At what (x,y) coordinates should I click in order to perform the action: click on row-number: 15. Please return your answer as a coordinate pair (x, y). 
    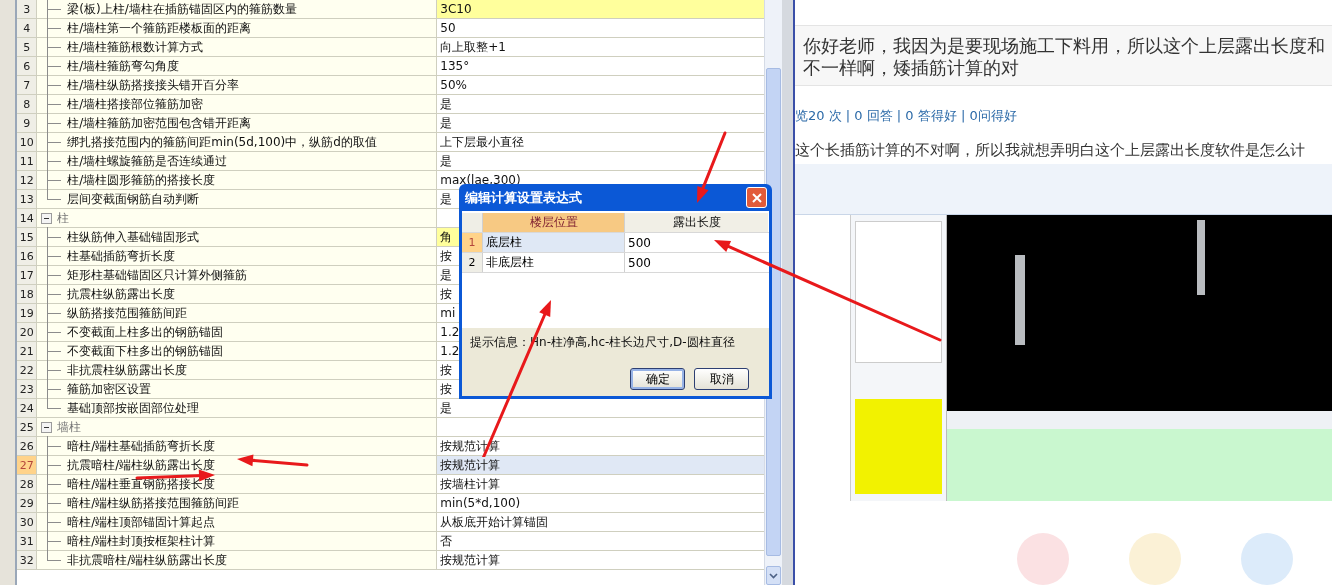
    Looking at the image, I should click on (27, 237).